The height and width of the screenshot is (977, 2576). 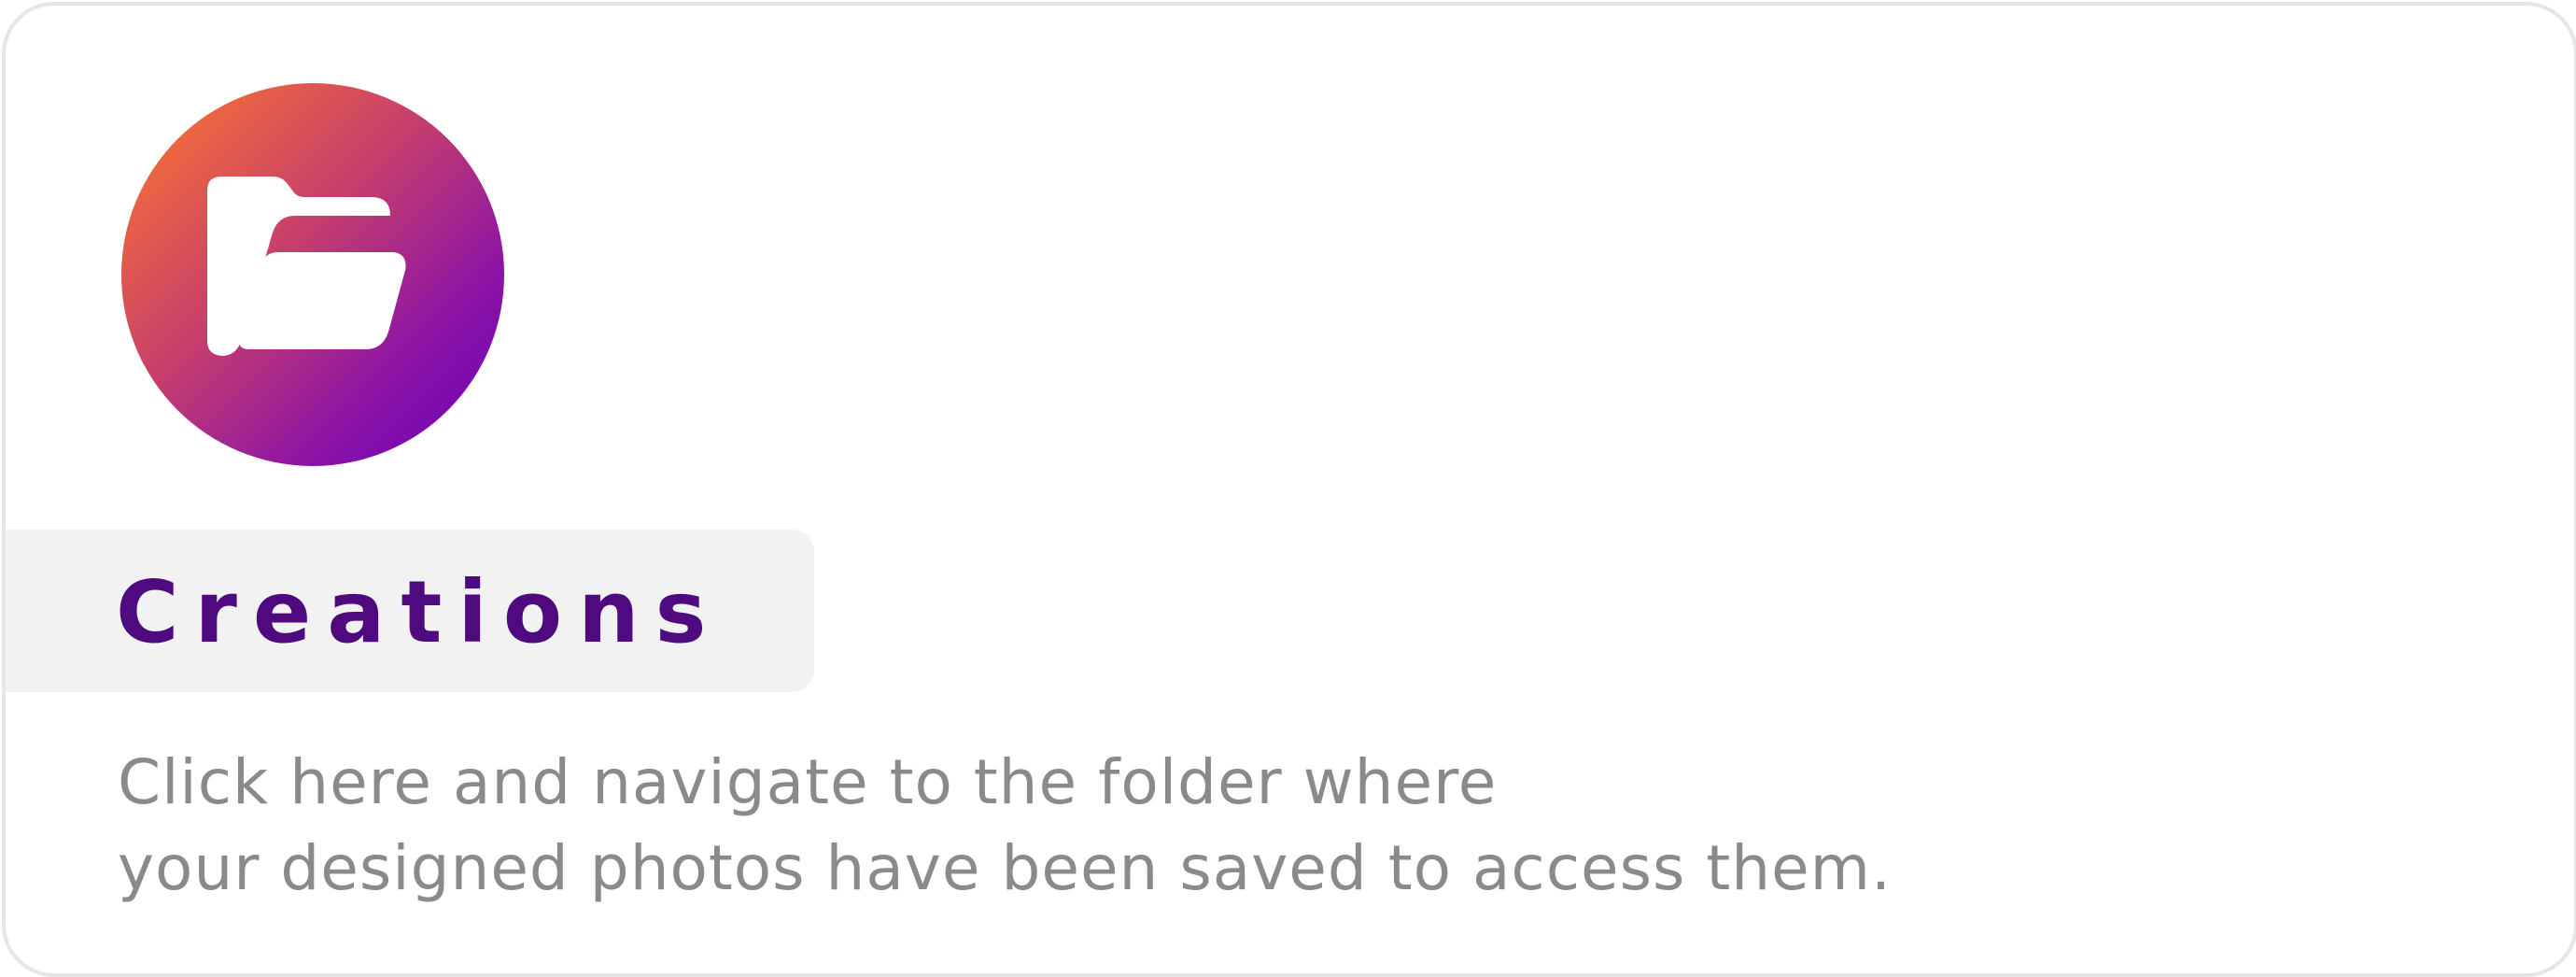 I want to click on card-title: Creations, so click(x=419, y=612).